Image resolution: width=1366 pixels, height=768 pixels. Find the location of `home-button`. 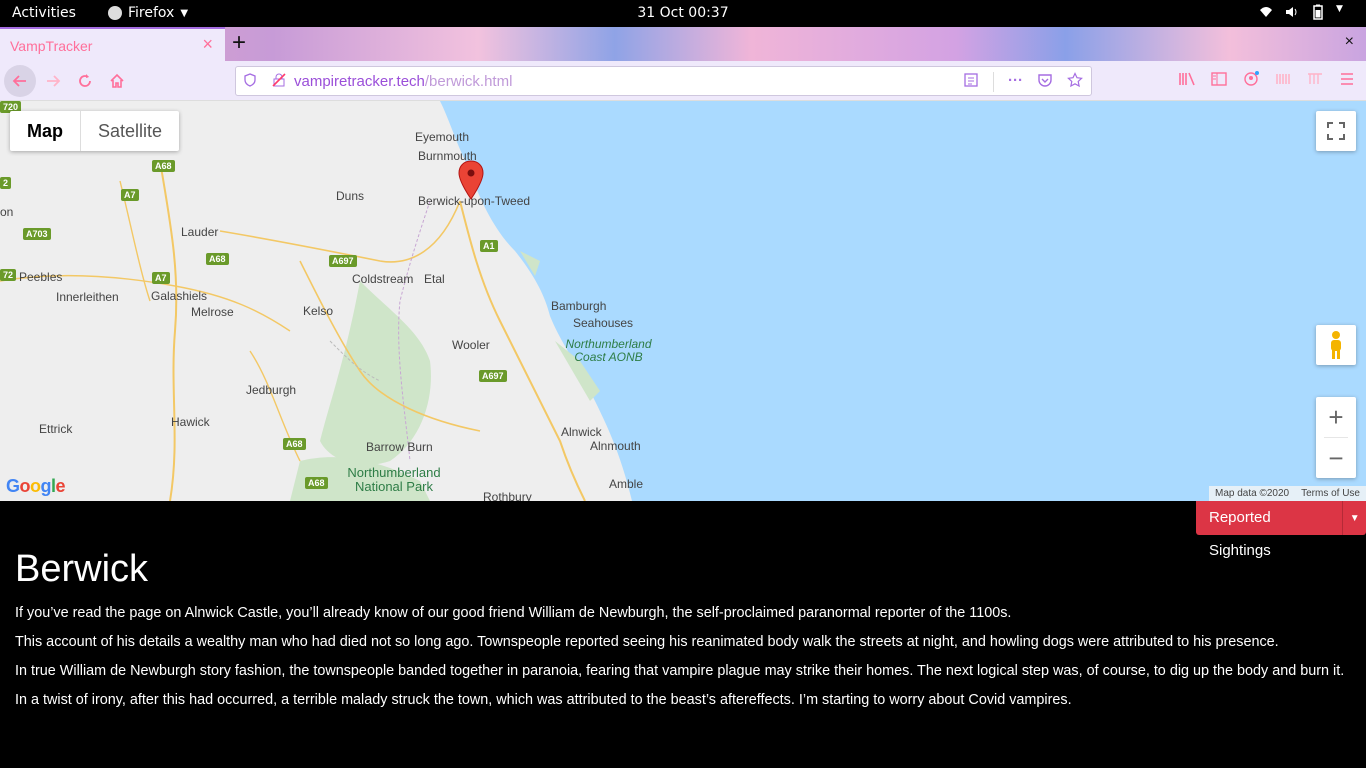

home-button is located at coordinates (117, 81).